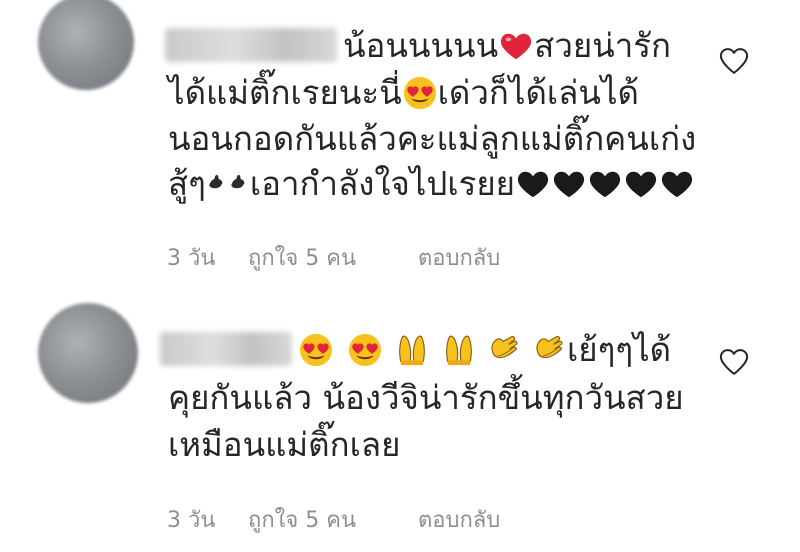  Describe the element at coordinates (191, 519) in the screenshot. I see `comment-timestamp: 3 วัน` at that location.